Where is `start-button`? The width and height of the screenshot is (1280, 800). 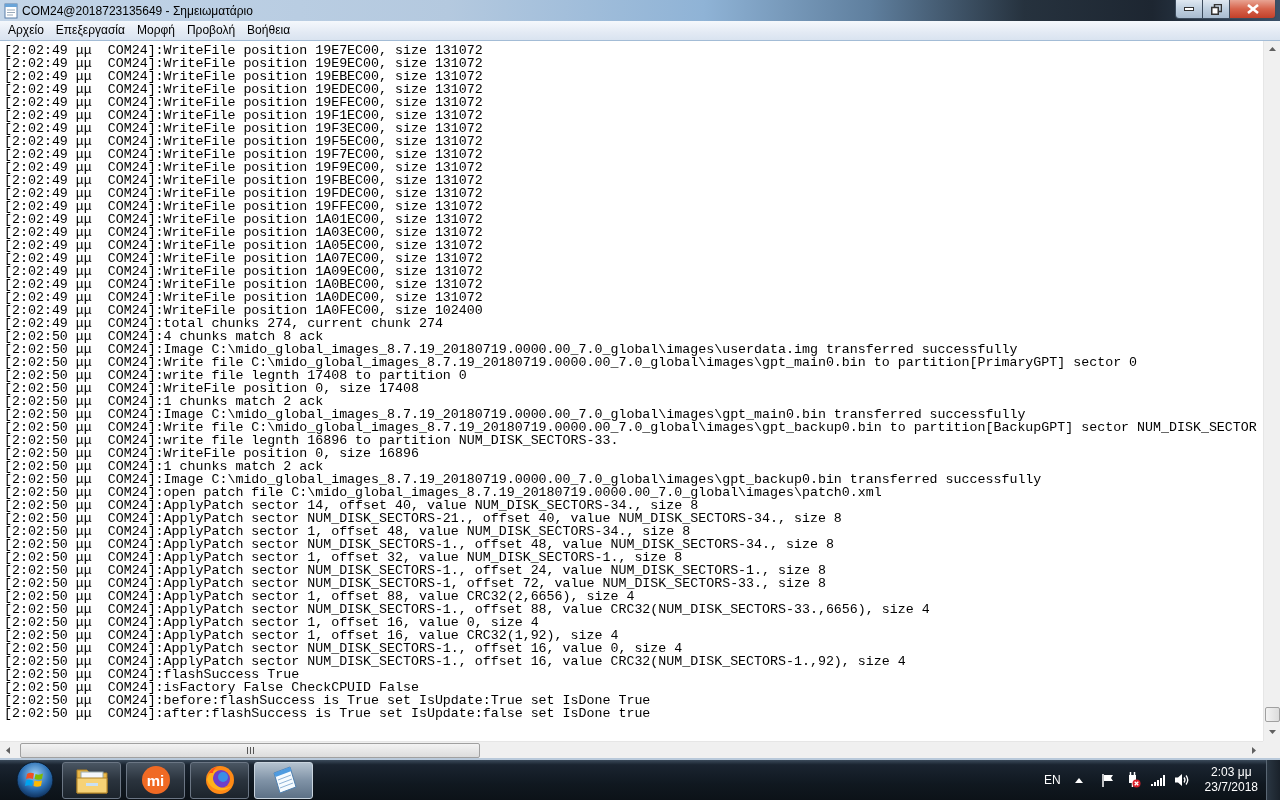
start-button is located at coordinates (35, 780).